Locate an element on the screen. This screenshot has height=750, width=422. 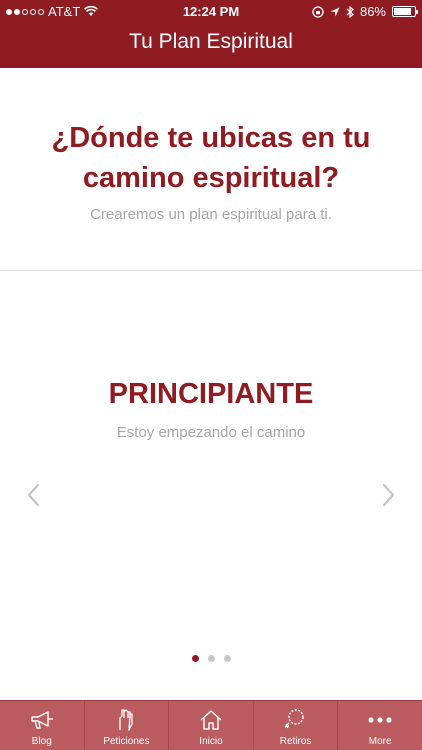
tab-label: Retiros is located at coordinates (295, 741).